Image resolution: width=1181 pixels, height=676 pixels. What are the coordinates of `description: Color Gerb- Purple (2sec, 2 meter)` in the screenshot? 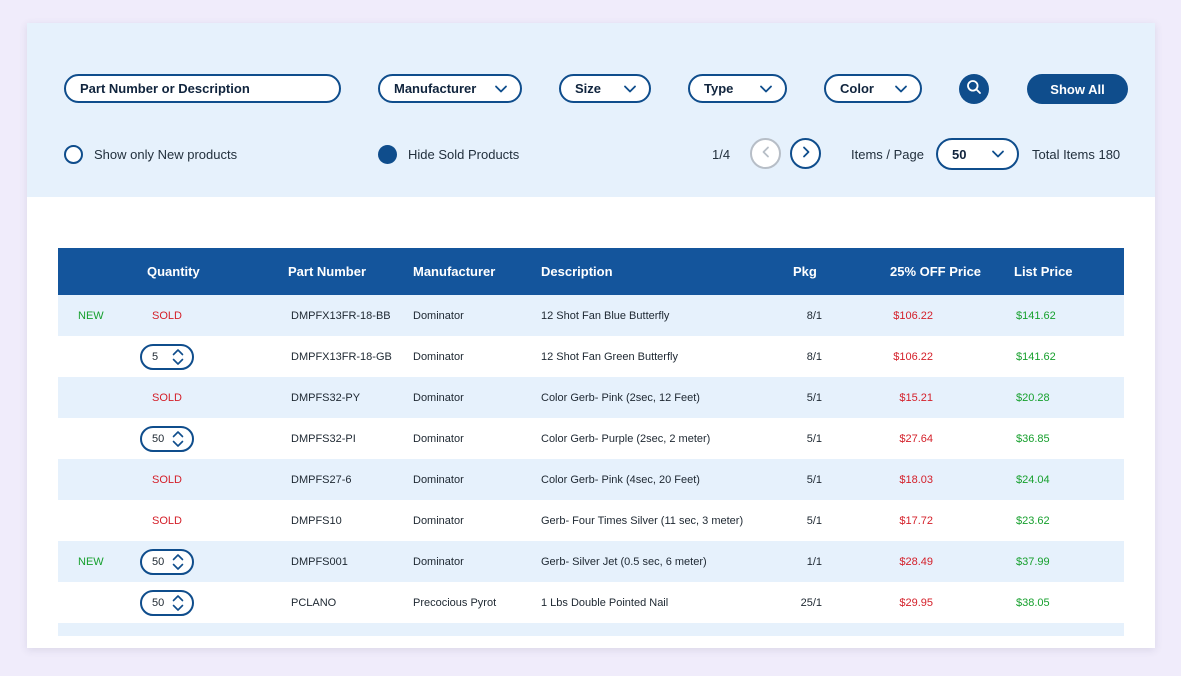 It's located at (626, 438).